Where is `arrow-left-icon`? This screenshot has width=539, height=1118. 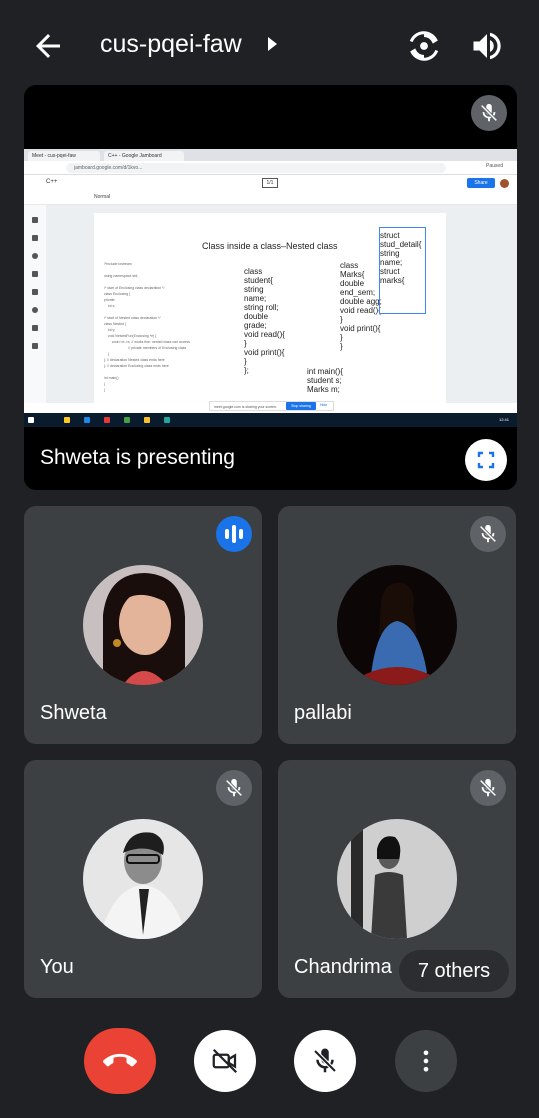 arrow-left-icon is located at coordinates (48, 46).